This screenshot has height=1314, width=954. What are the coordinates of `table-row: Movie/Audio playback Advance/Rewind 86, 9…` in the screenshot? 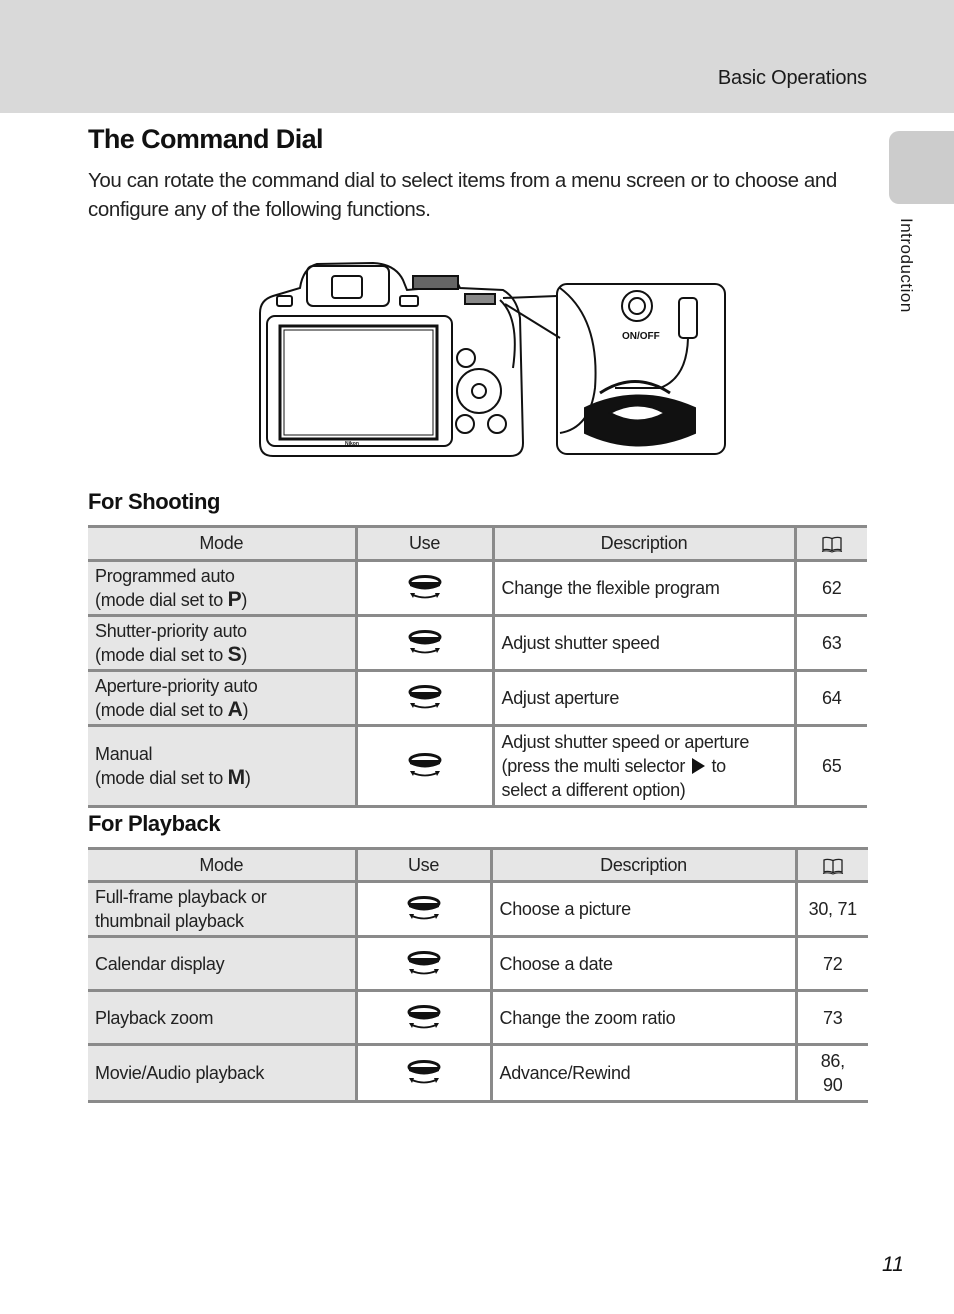 It's located at (478, 1073).